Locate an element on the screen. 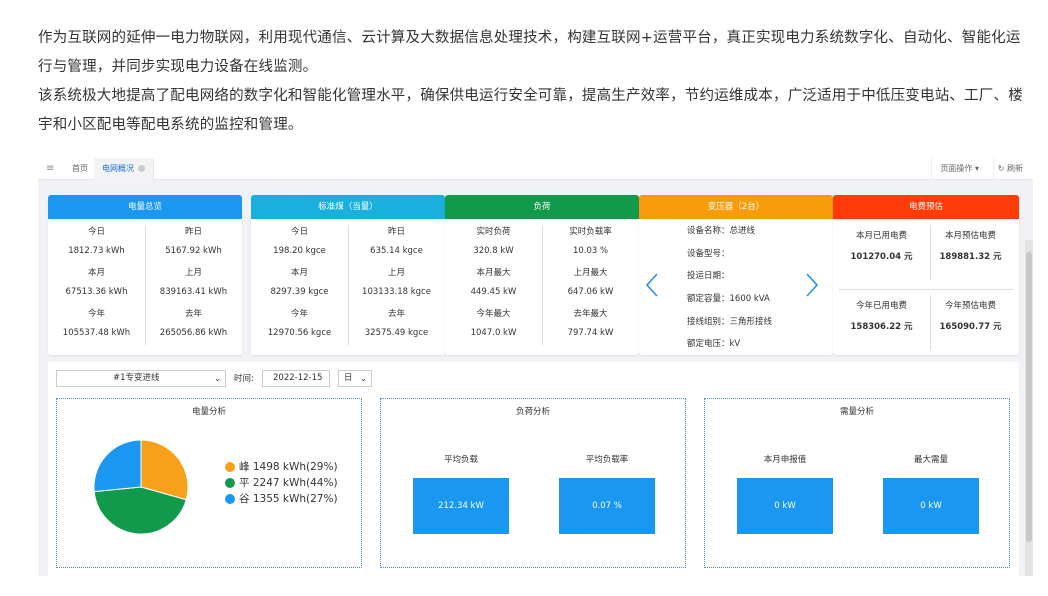 The width and height of the screenshot is (1048, 596). metric-label: 上月 is located at coordinates (396, 273).